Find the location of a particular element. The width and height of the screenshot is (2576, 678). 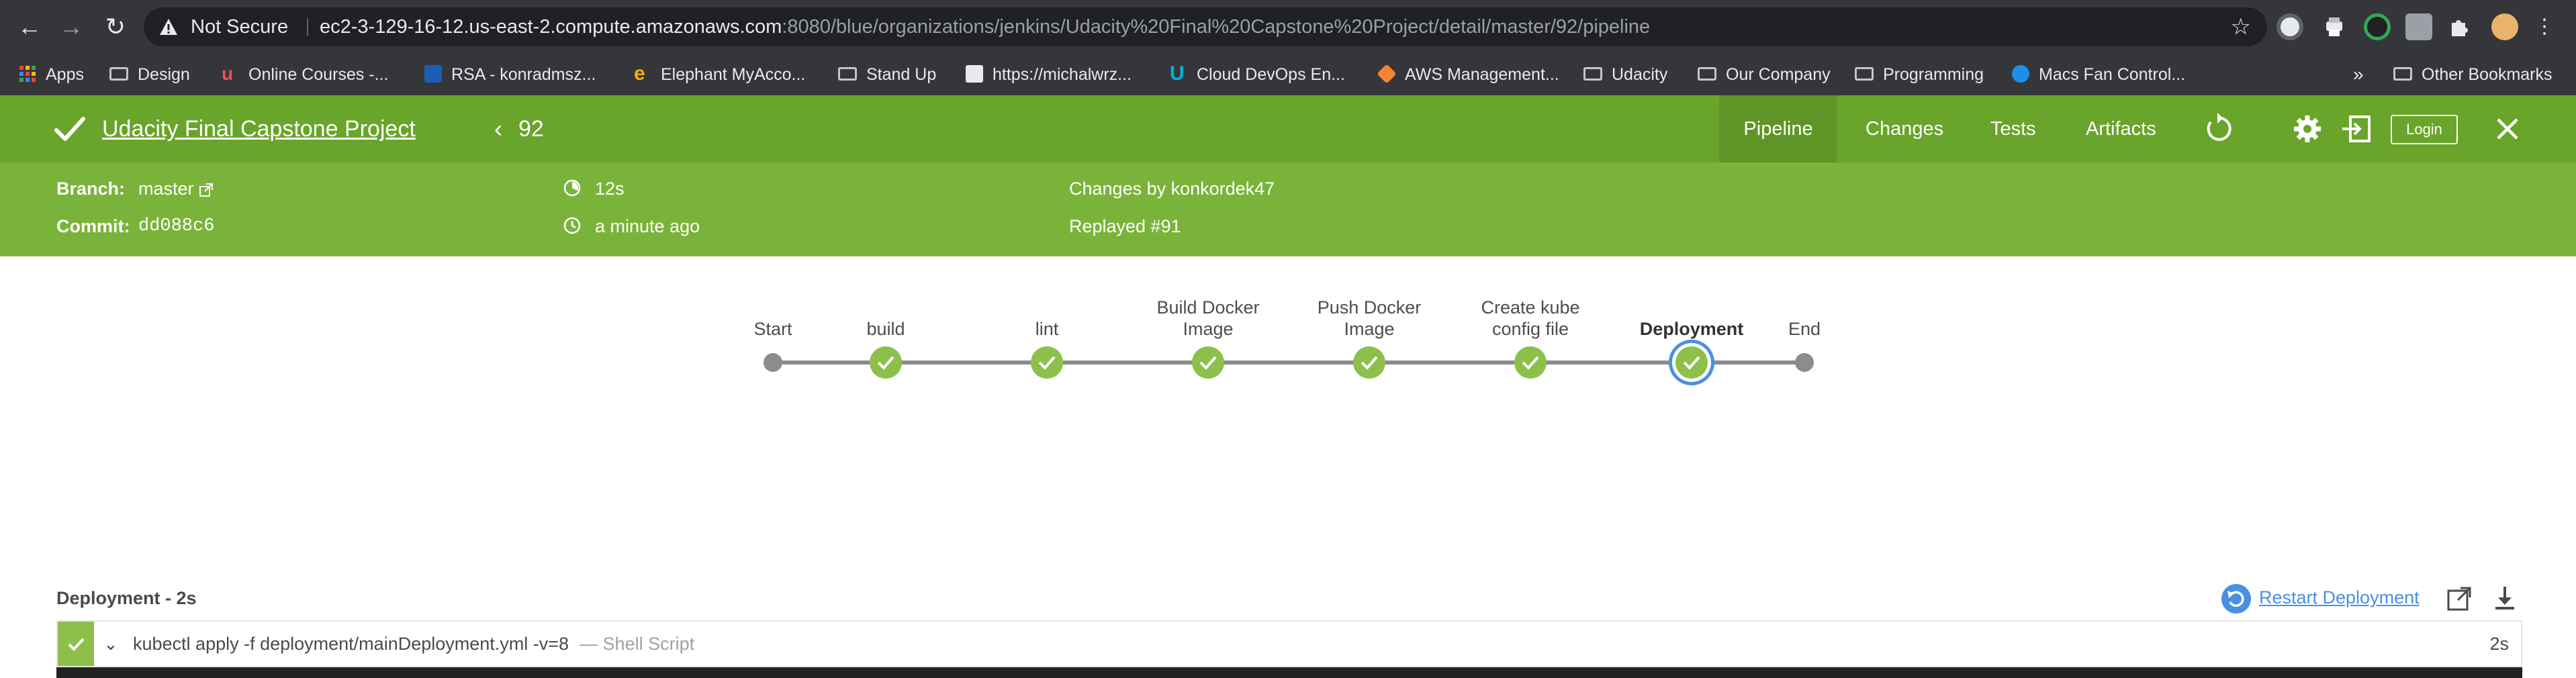

stage-steps-title: Deployment - 2s is located at coordinates (126, 598).